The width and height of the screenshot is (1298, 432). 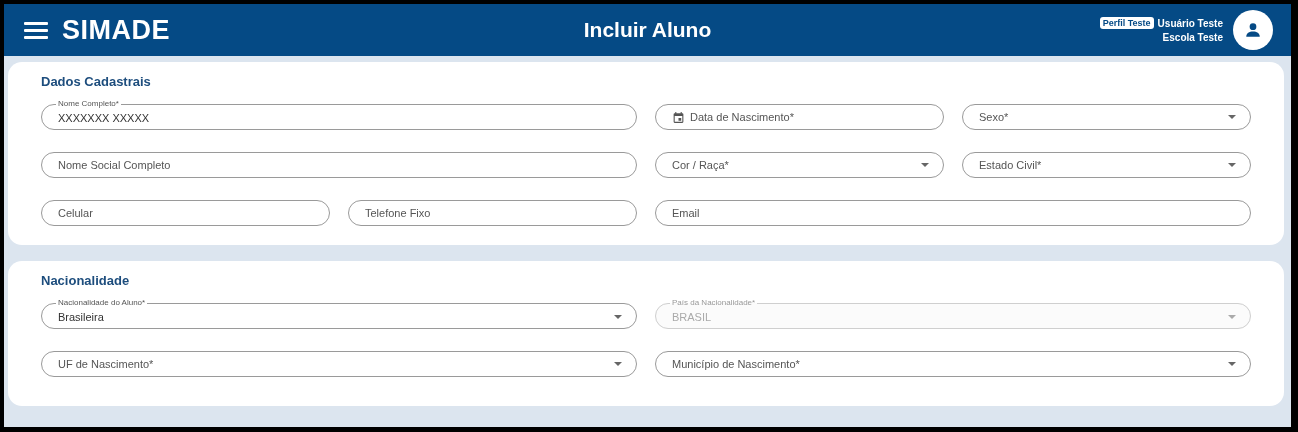 I want to click on person-icon, so click(x=1253, y=30).